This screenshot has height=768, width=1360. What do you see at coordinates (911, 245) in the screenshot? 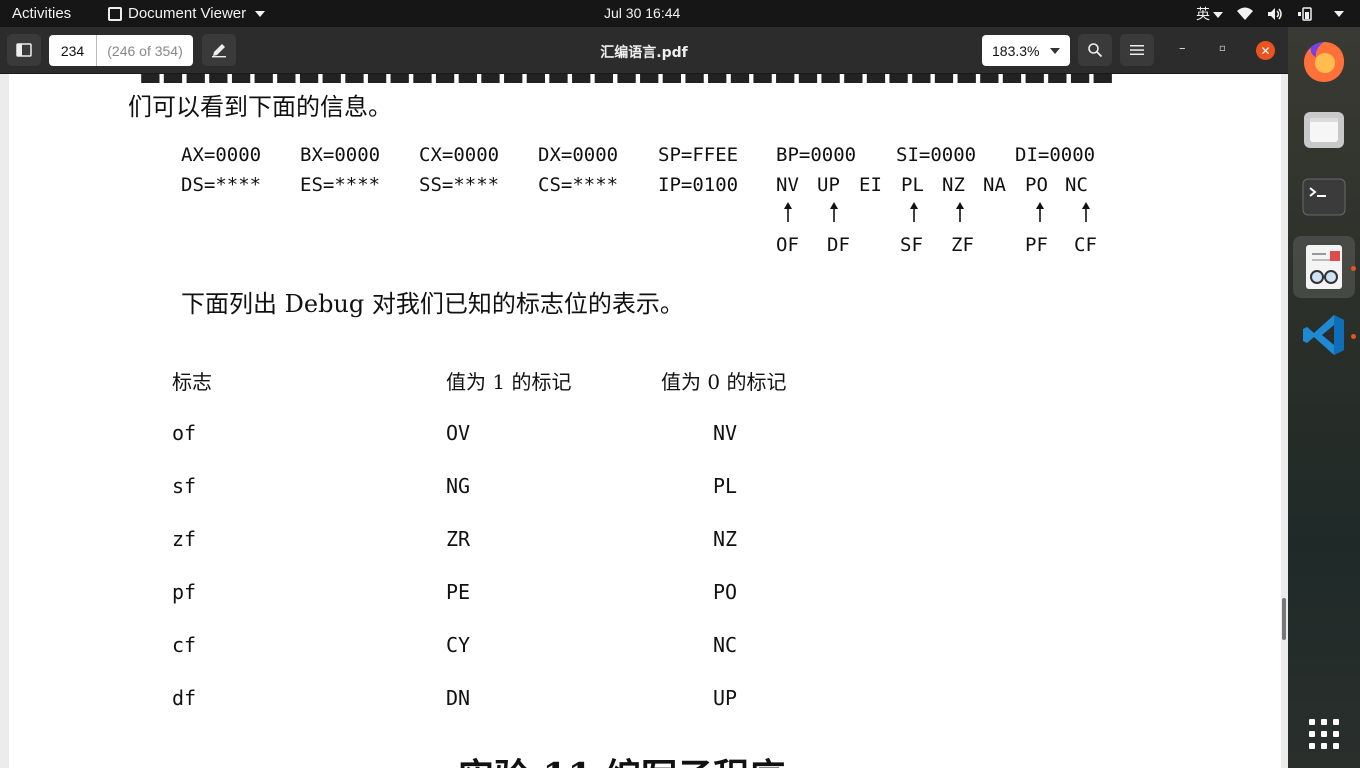
I see `flag-name: SF` at bounding box center [911, 245].